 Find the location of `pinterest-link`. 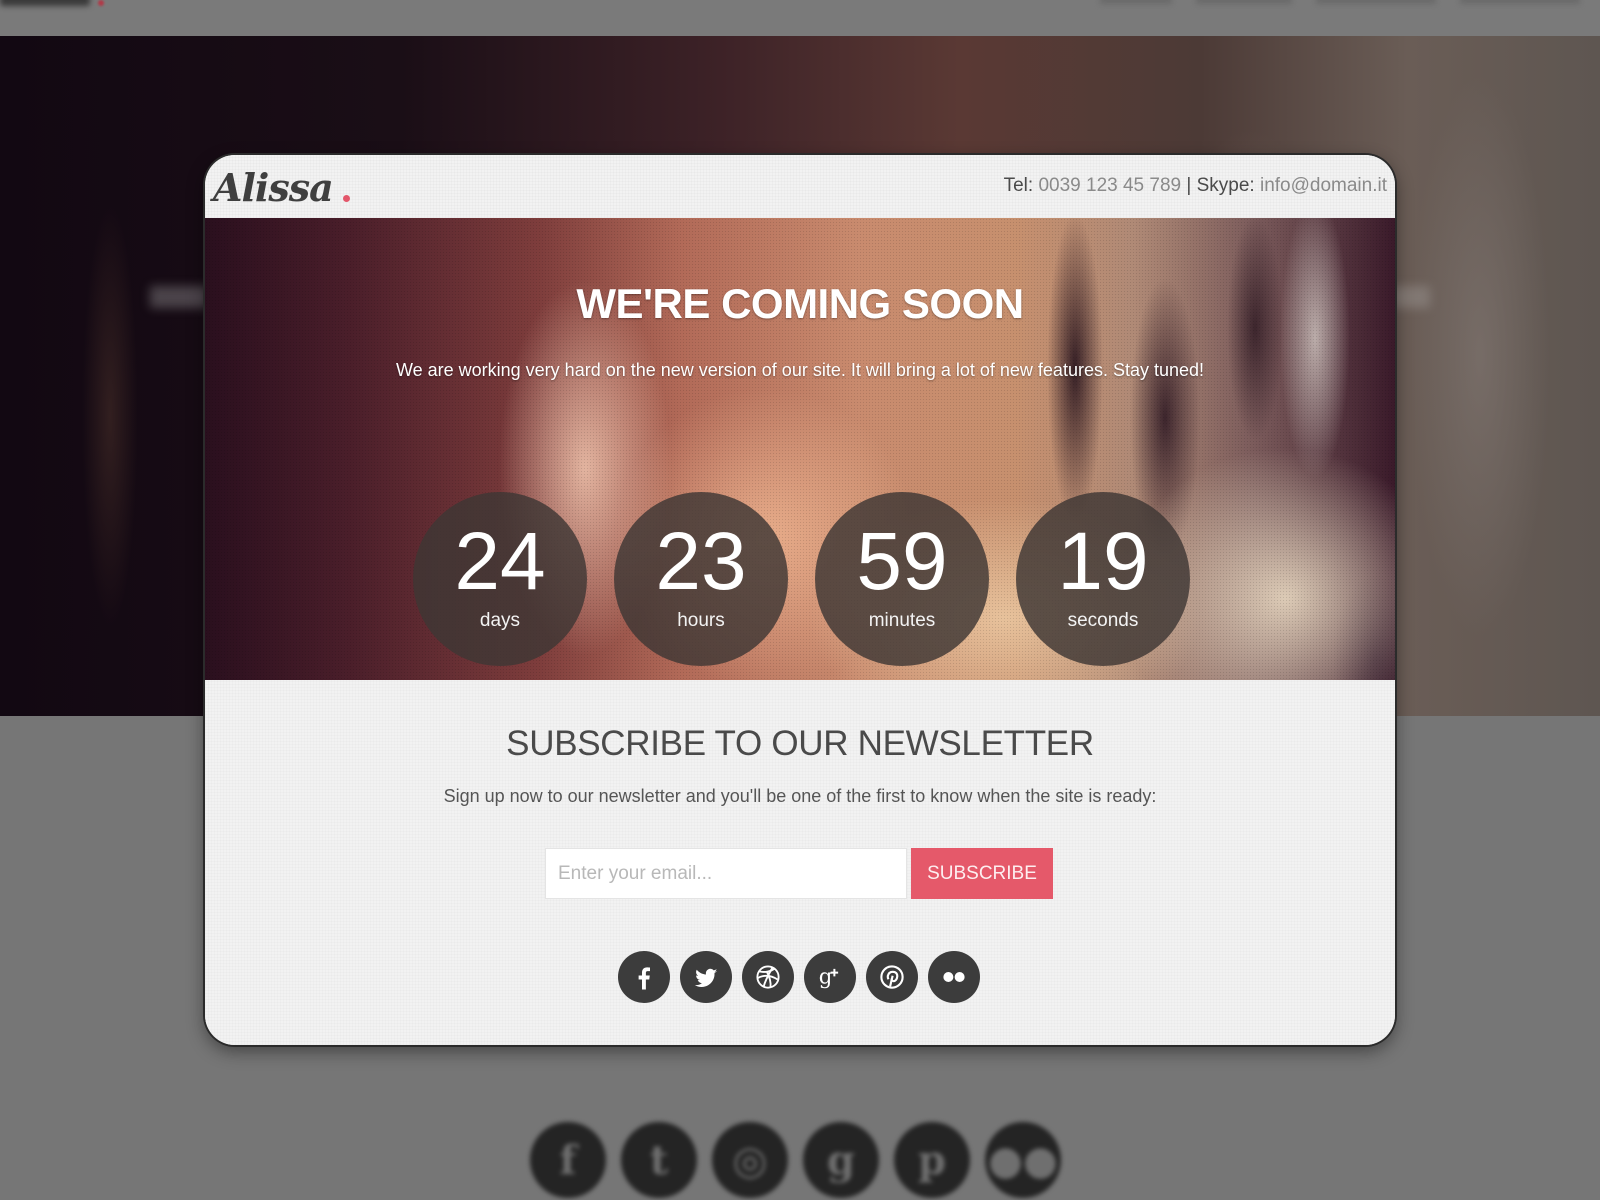

pinterest-link is located at coordinates (892, 977).